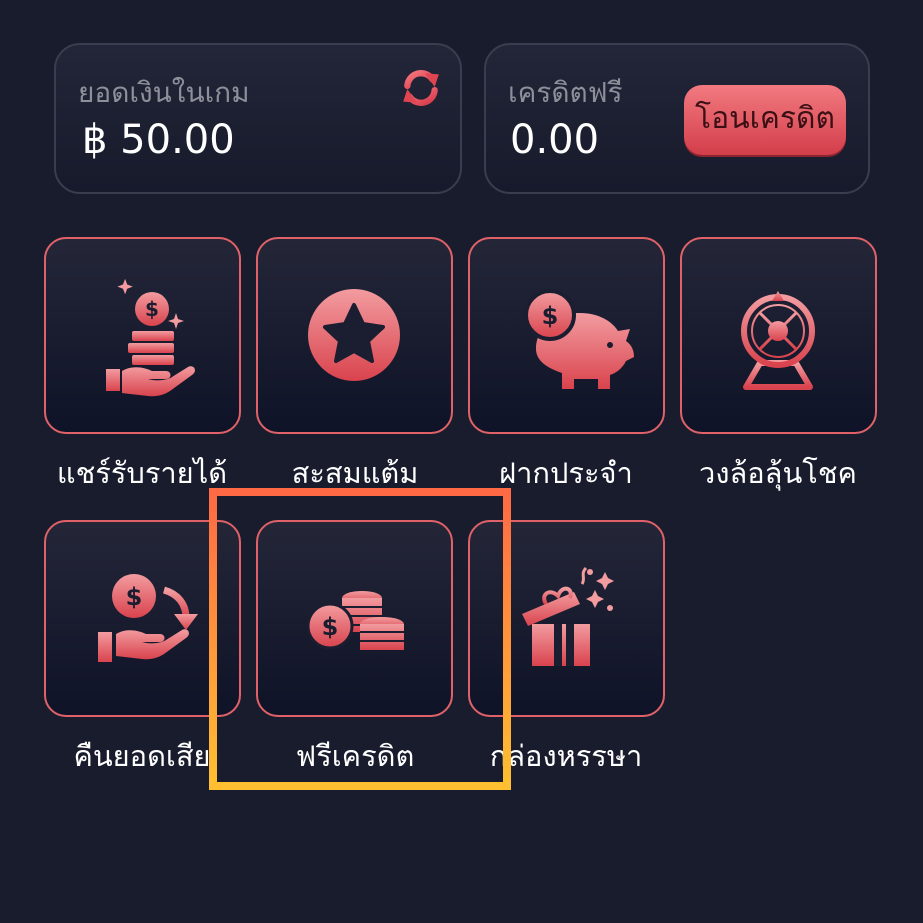 The height and width of the screenshot is (923, 923). What do you see at coordinates (158, 140) in the screenshot?
I see `balance-value: ฿ 50.00` at bounding box center [158, 140].